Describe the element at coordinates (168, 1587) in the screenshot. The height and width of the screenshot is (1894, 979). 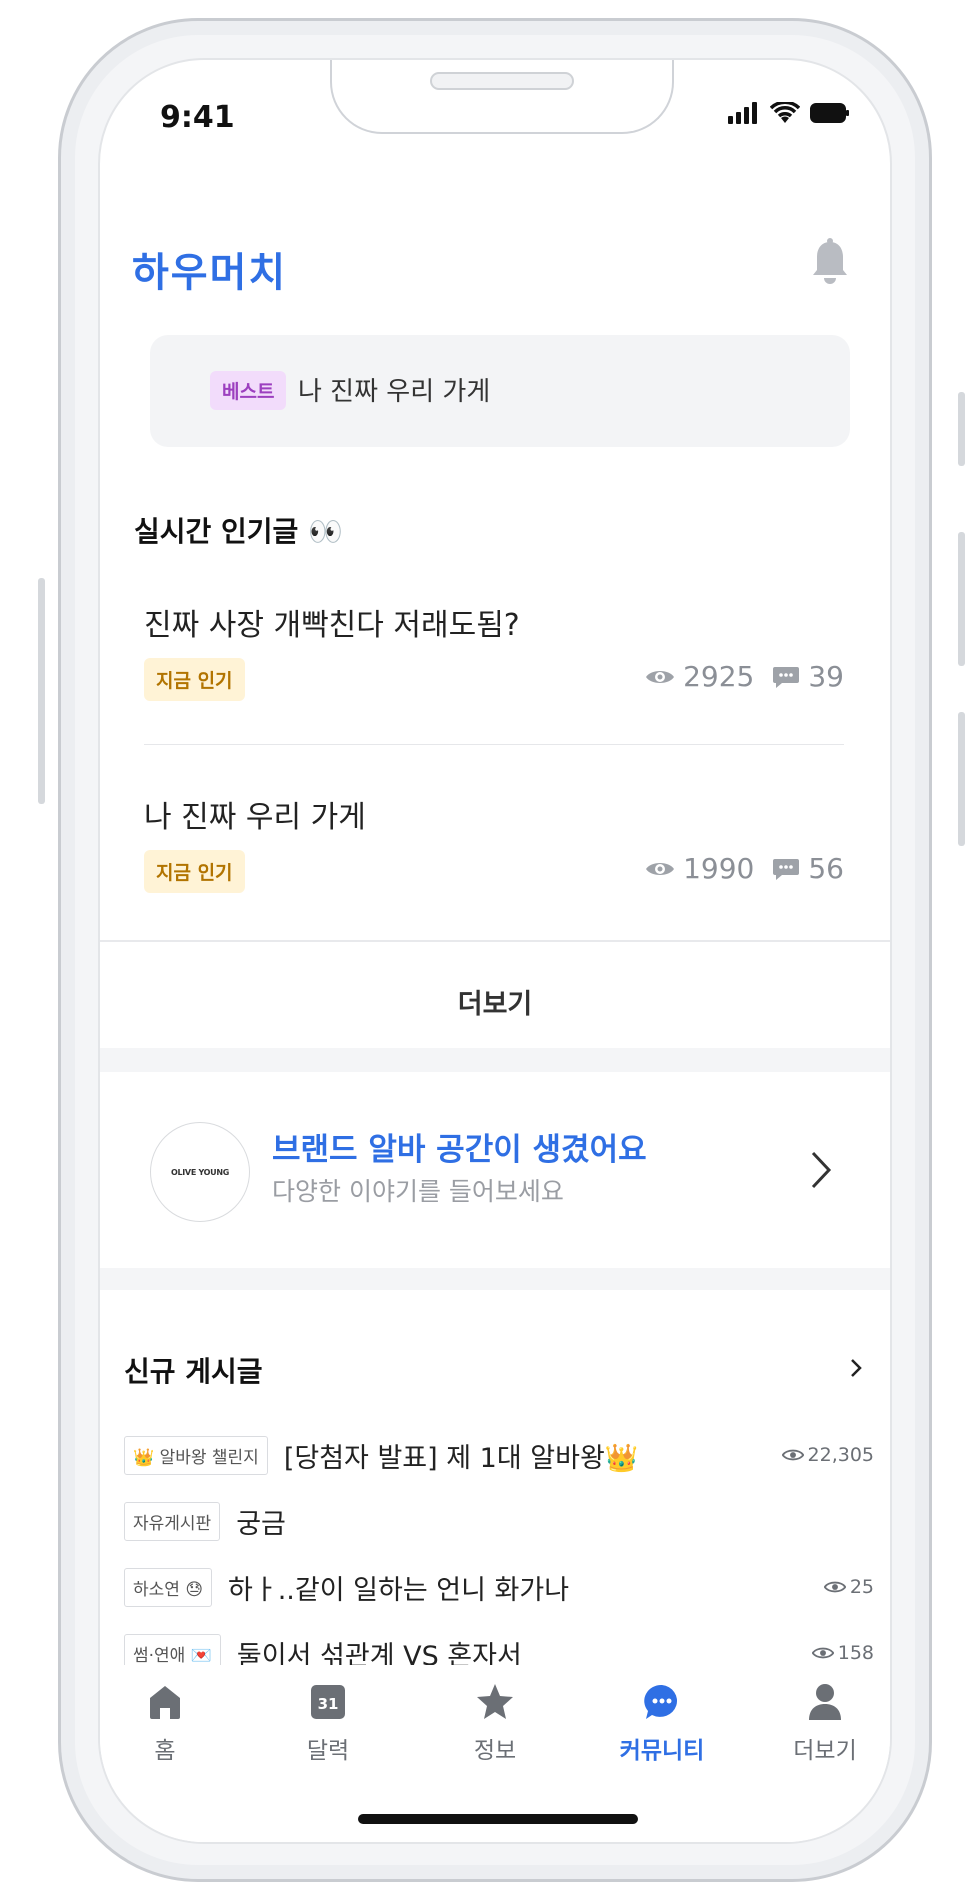
I see `category-tag: 하소연 😓` at that location.